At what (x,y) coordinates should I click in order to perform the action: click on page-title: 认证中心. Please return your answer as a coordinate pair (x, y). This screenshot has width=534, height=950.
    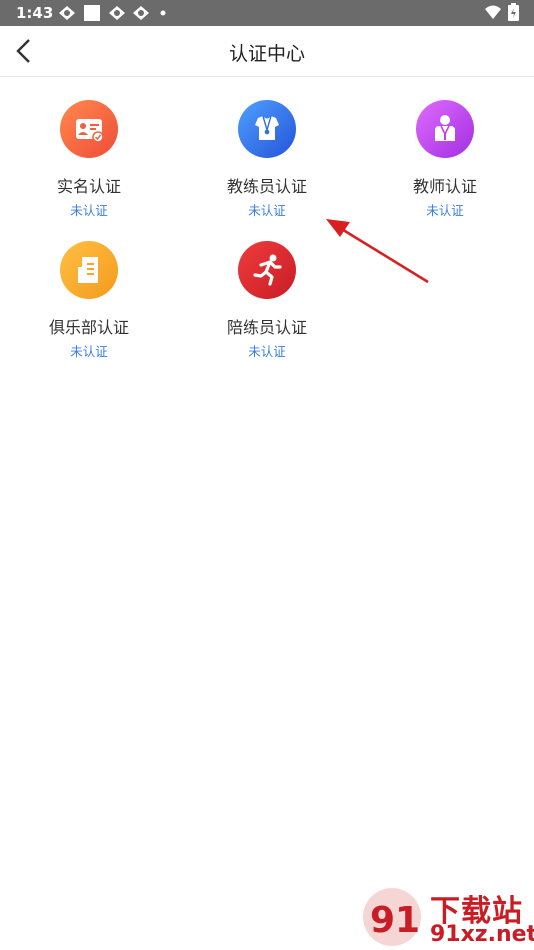
    Looking at the image, I should click on (266, 54).